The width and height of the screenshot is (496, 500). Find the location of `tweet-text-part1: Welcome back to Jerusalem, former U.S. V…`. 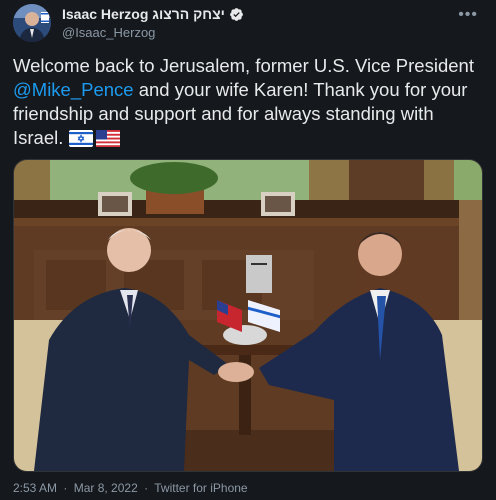

tweet-text-part1: Welcome back to Jerusalem, former U.S. V… is located at coordinates (243, 65).